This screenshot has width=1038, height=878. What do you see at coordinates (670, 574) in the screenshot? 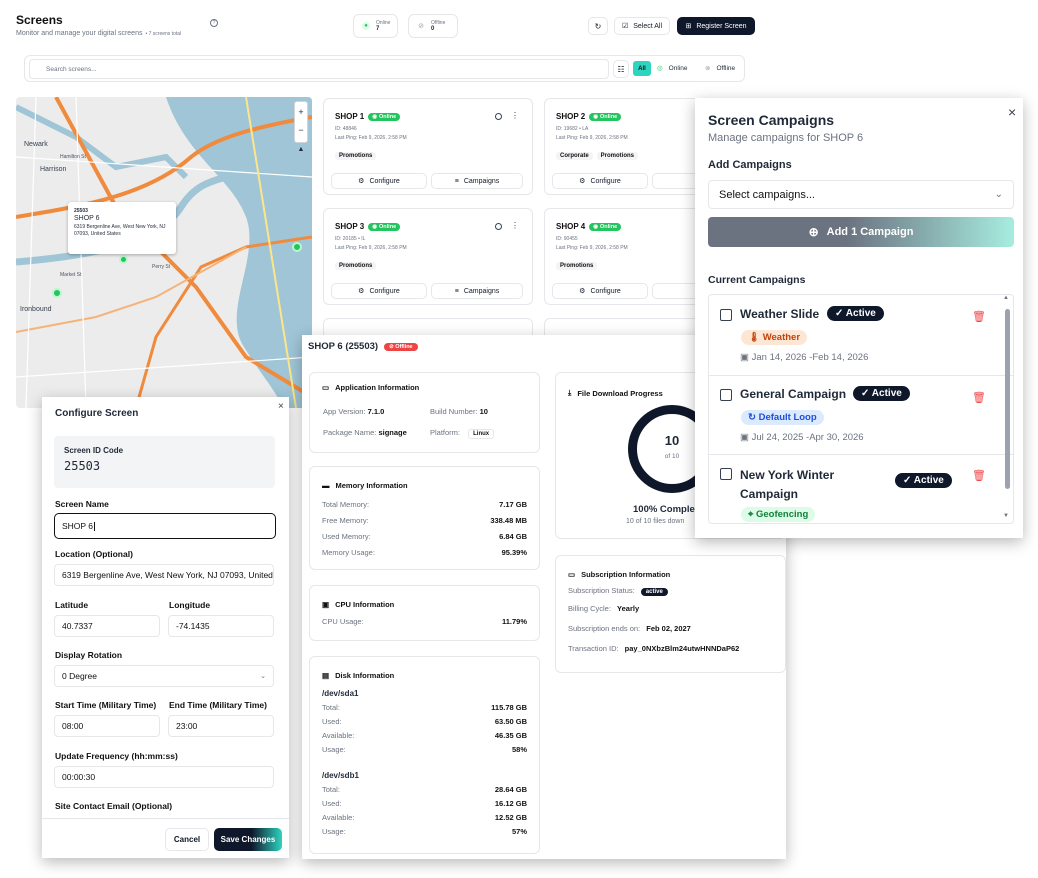
I see `subscription-title: ▭ Subscription Information` at bounding box center [670, 574].